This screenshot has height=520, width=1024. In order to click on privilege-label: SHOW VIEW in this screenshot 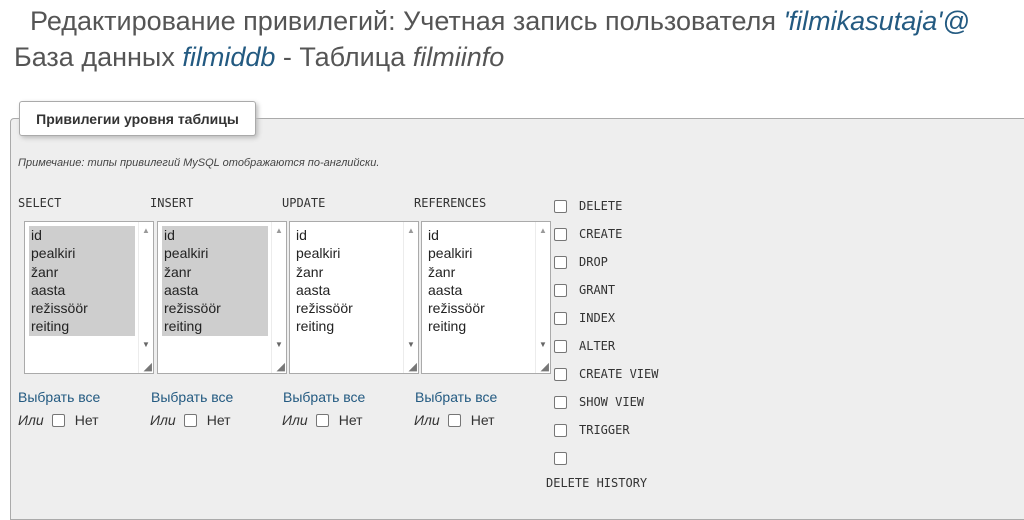, I will do `click(612, 402)`.